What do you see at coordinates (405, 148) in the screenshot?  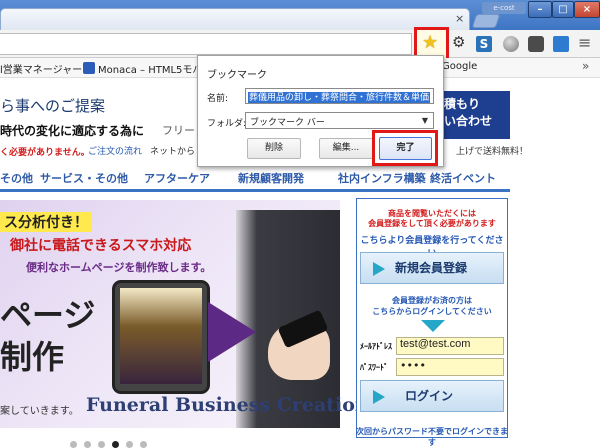 I see `done-button: 完了` at bounding box center [405, 148].